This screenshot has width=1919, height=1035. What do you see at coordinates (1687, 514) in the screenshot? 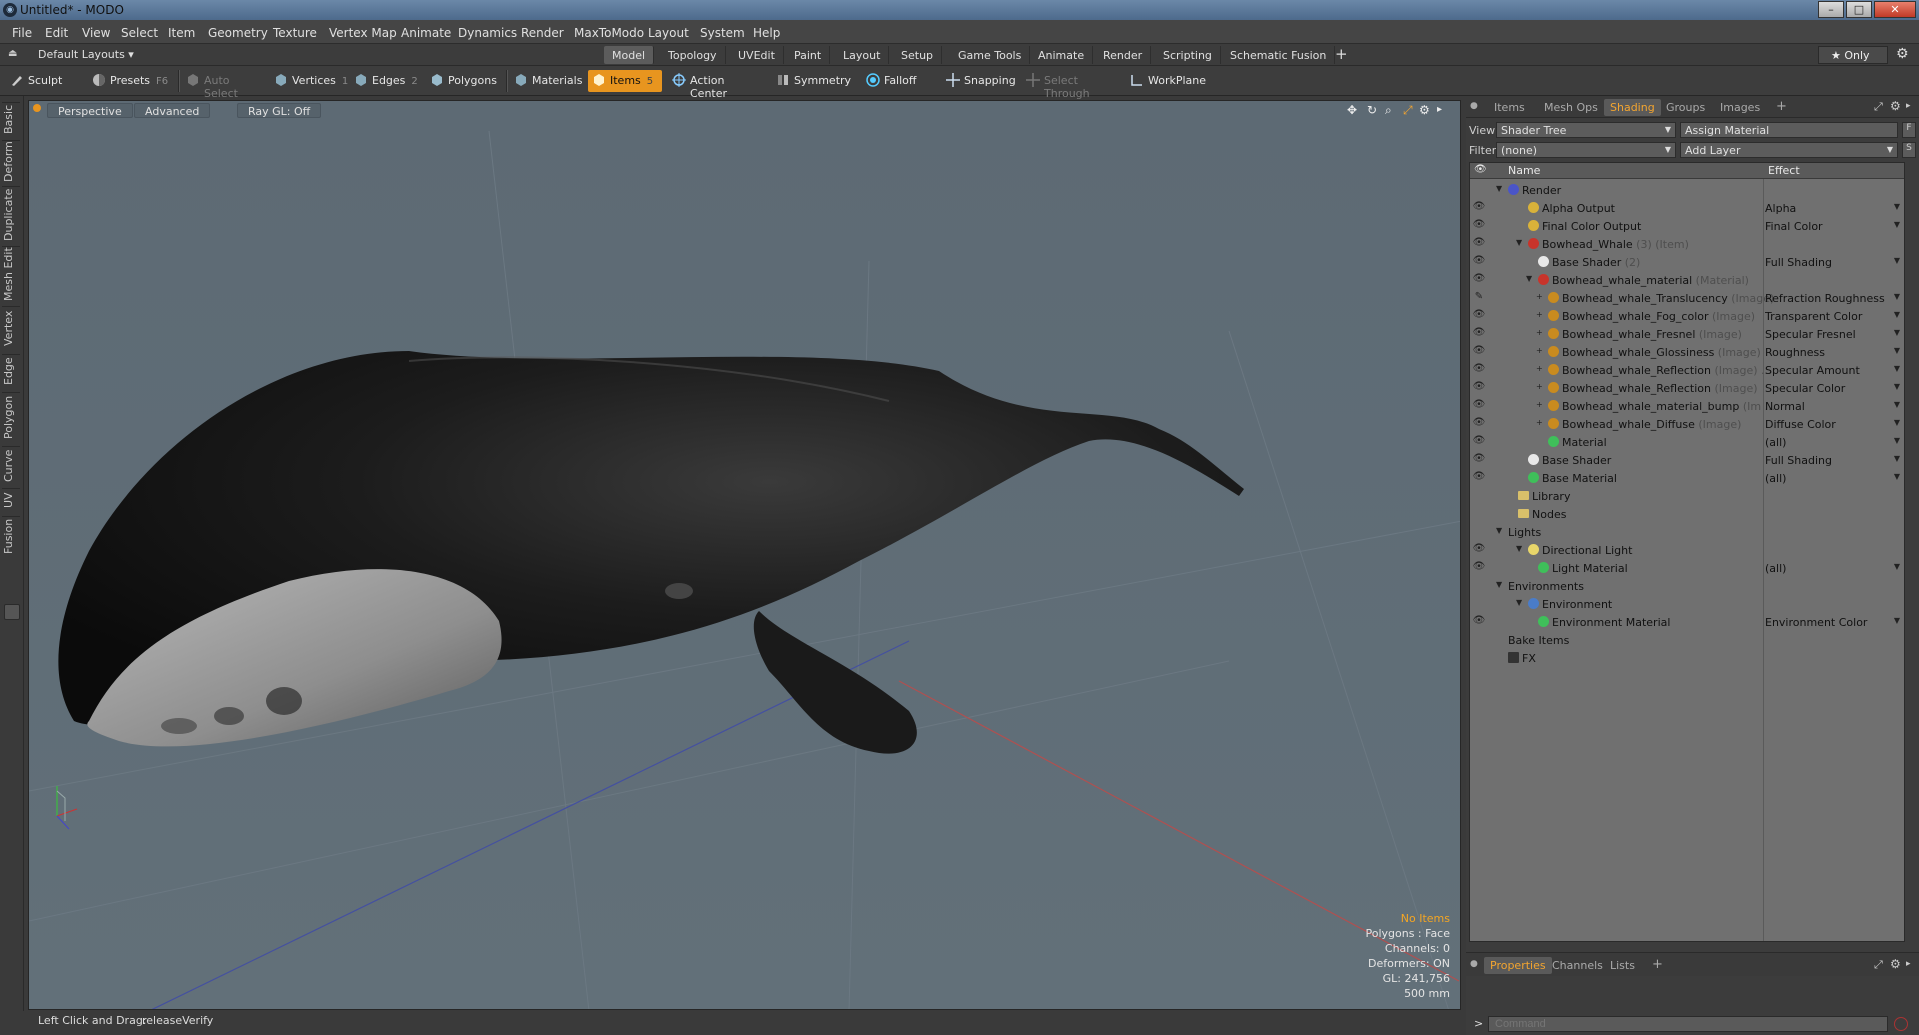
I see `shader-tree-row: Nodes` at bounding box center [1687, 514].